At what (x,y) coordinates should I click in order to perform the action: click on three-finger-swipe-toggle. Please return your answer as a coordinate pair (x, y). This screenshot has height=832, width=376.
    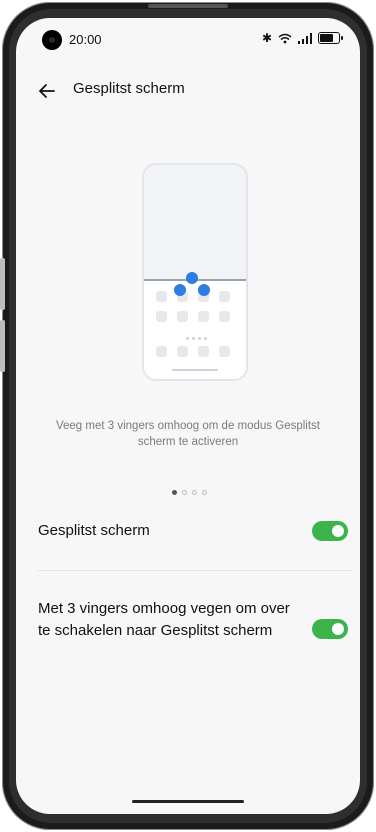
    Looking at the image, I should click on (330, 629).